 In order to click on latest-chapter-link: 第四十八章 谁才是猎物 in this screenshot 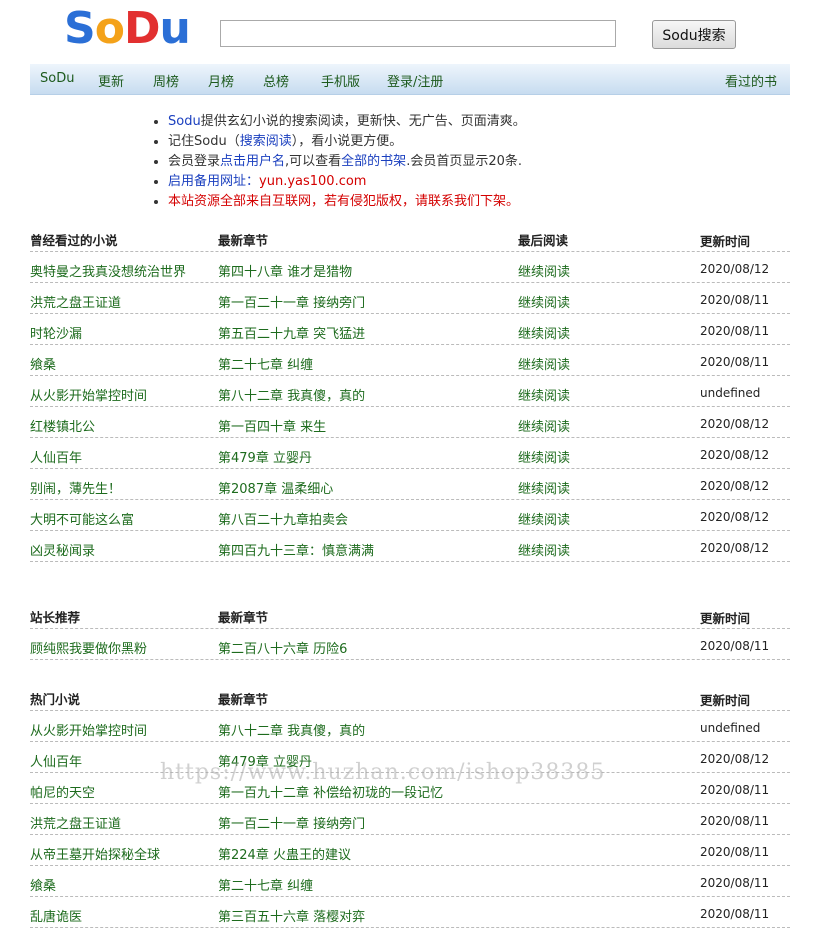, I will do `click(285, 270)`.